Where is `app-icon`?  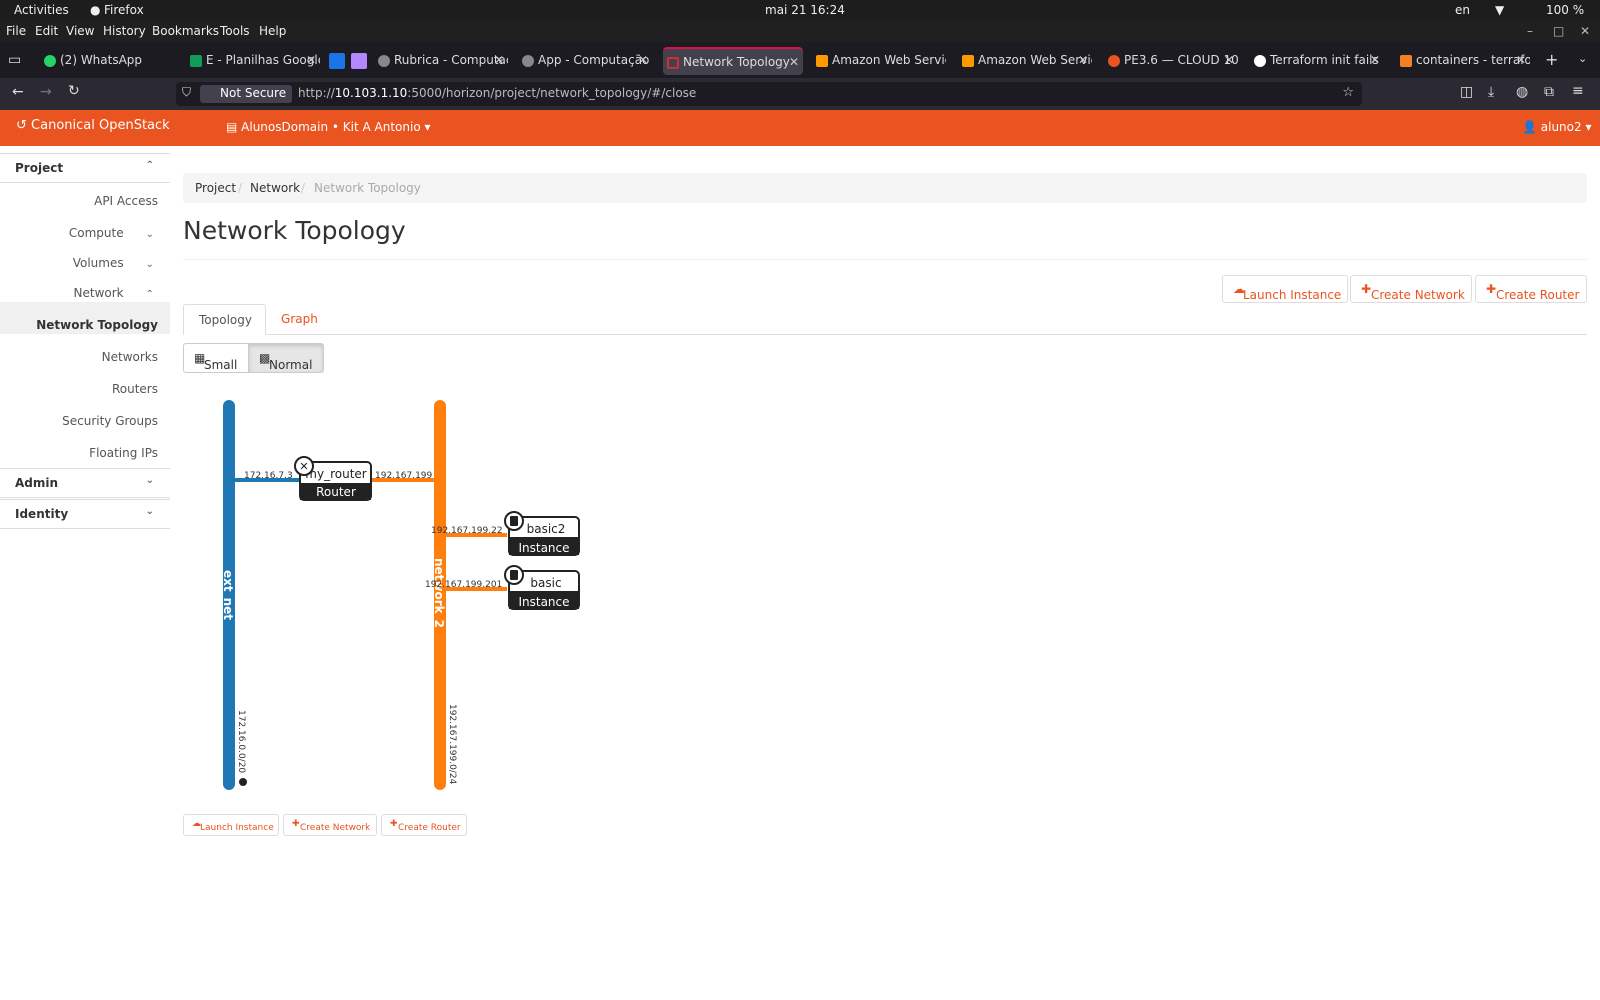
app-icon is located at coordinates (337, 61).